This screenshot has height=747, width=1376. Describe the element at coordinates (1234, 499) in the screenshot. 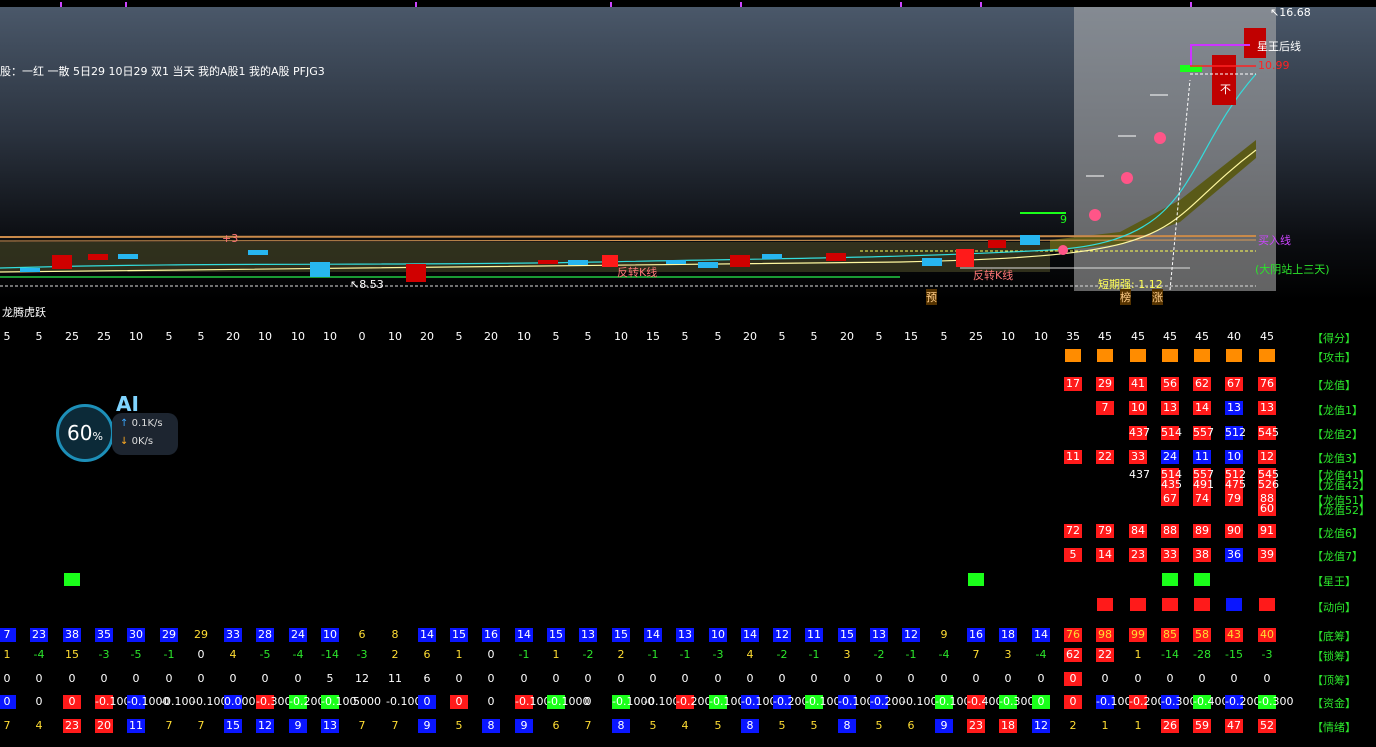

I see `indicator-cell: 79` at that location.